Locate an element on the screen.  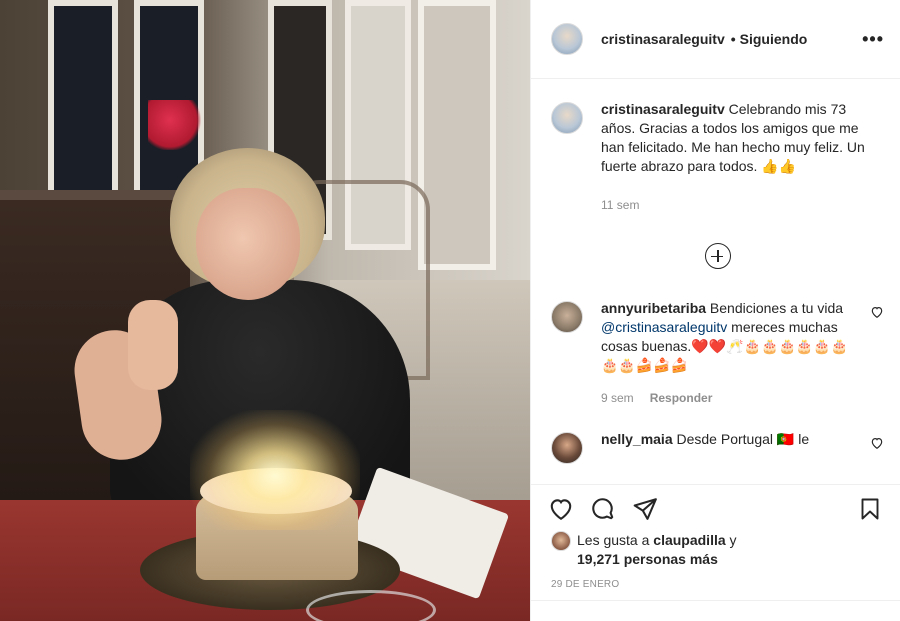
post-date: 29 DE ENERO is located at coordinates (717, 584).